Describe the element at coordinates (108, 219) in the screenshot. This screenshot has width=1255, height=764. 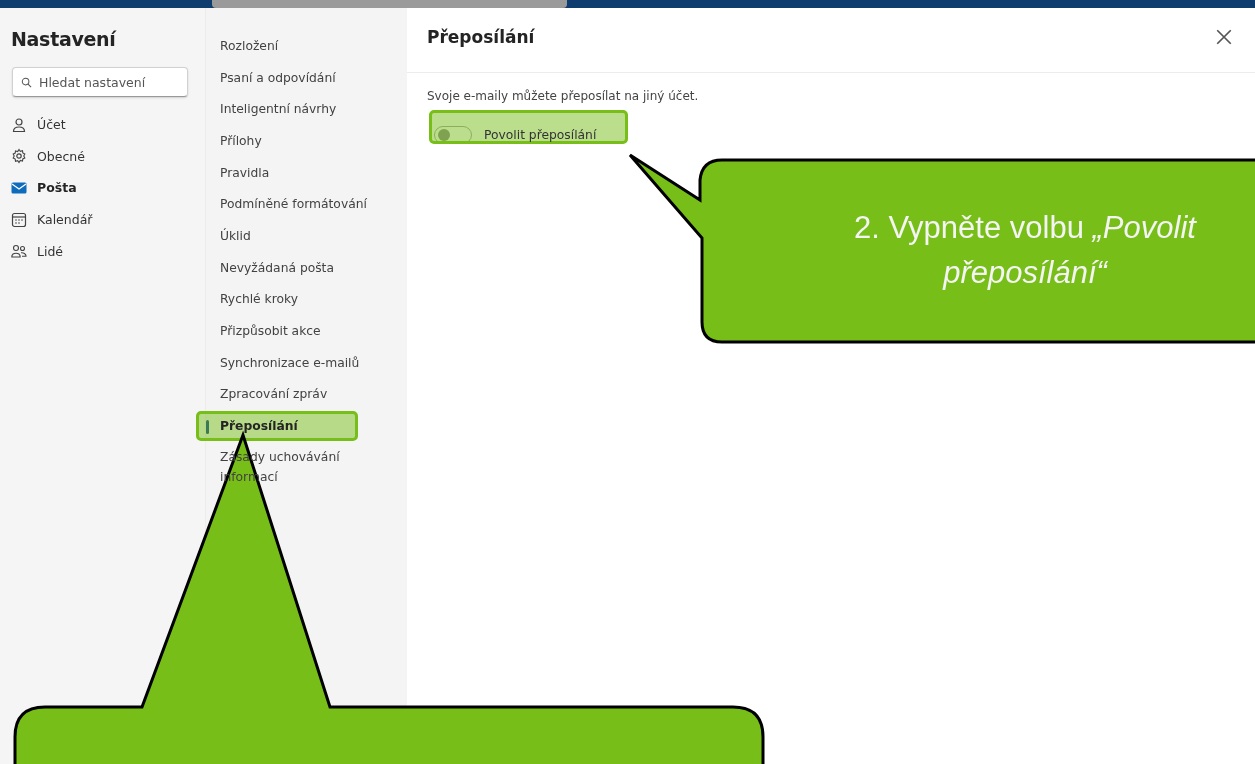
I see `sidebar-item: Kalendář` at that location.